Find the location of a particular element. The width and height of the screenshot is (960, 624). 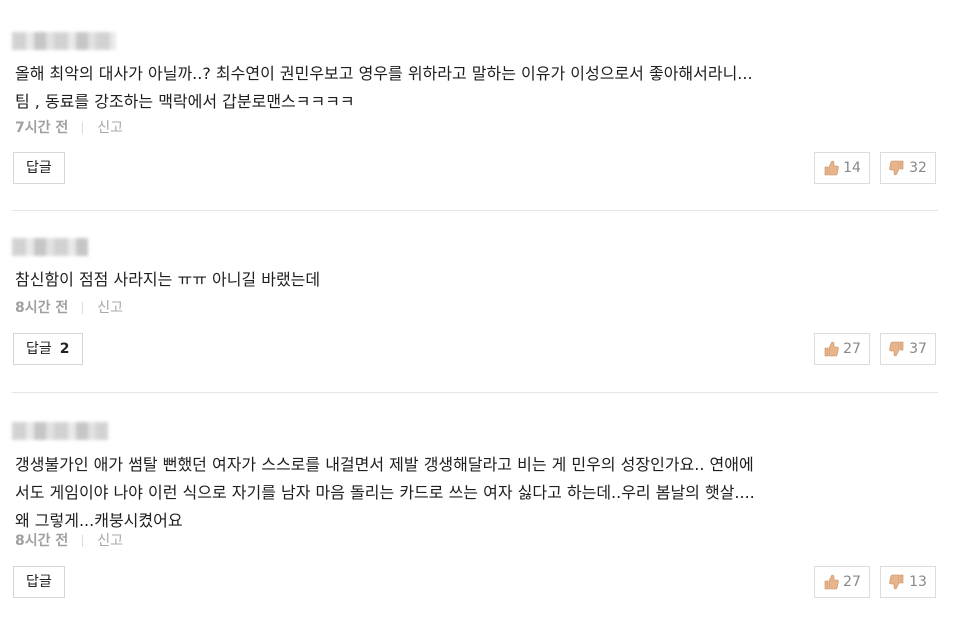

dislike-button: 37 is located at coordinates (908, 349).